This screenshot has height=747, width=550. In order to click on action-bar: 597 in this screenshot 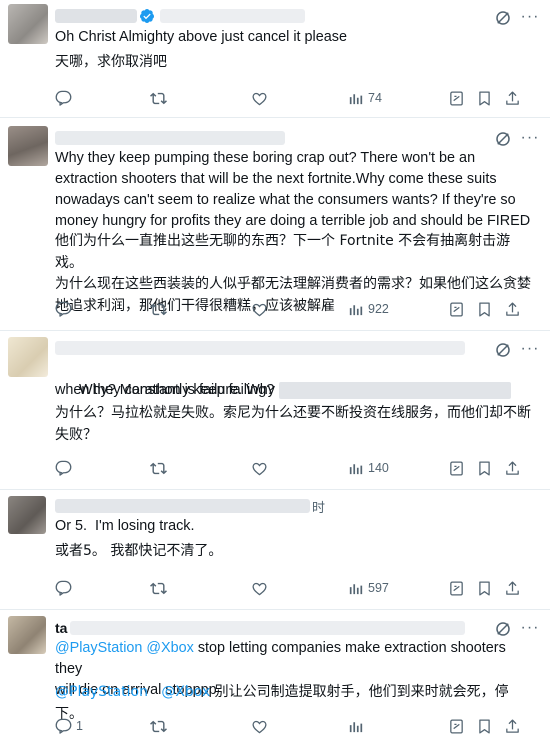, I will do `click(290, 588)`.